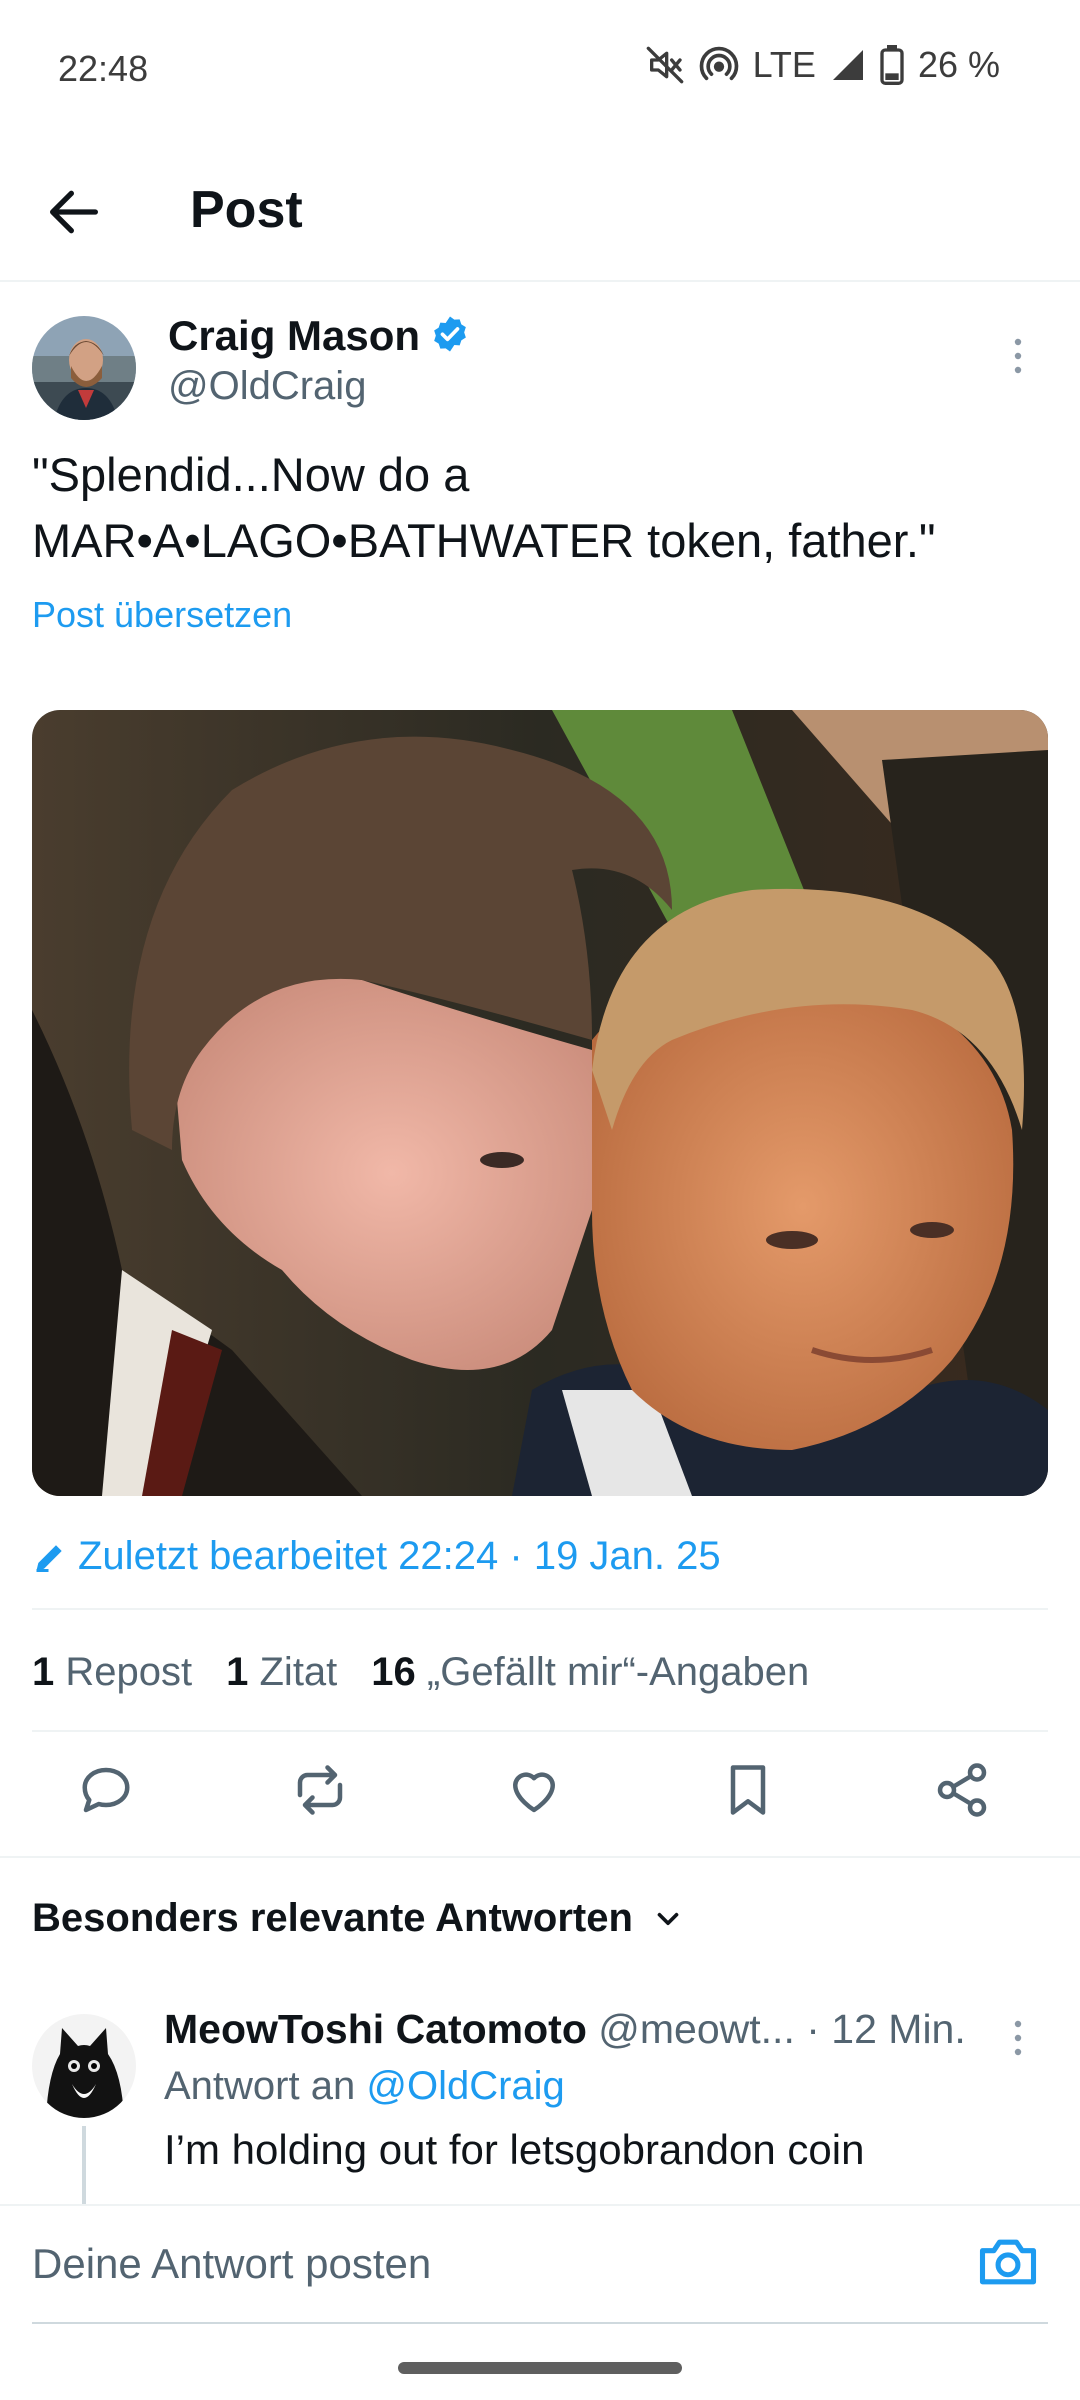  What do you see at coordinates (399, 1556) in the screenshot?
I see `edited-label: Zuletzt bearbeitet 22:24 · 19 Jan. 25` at bounding box center [399, 1556].